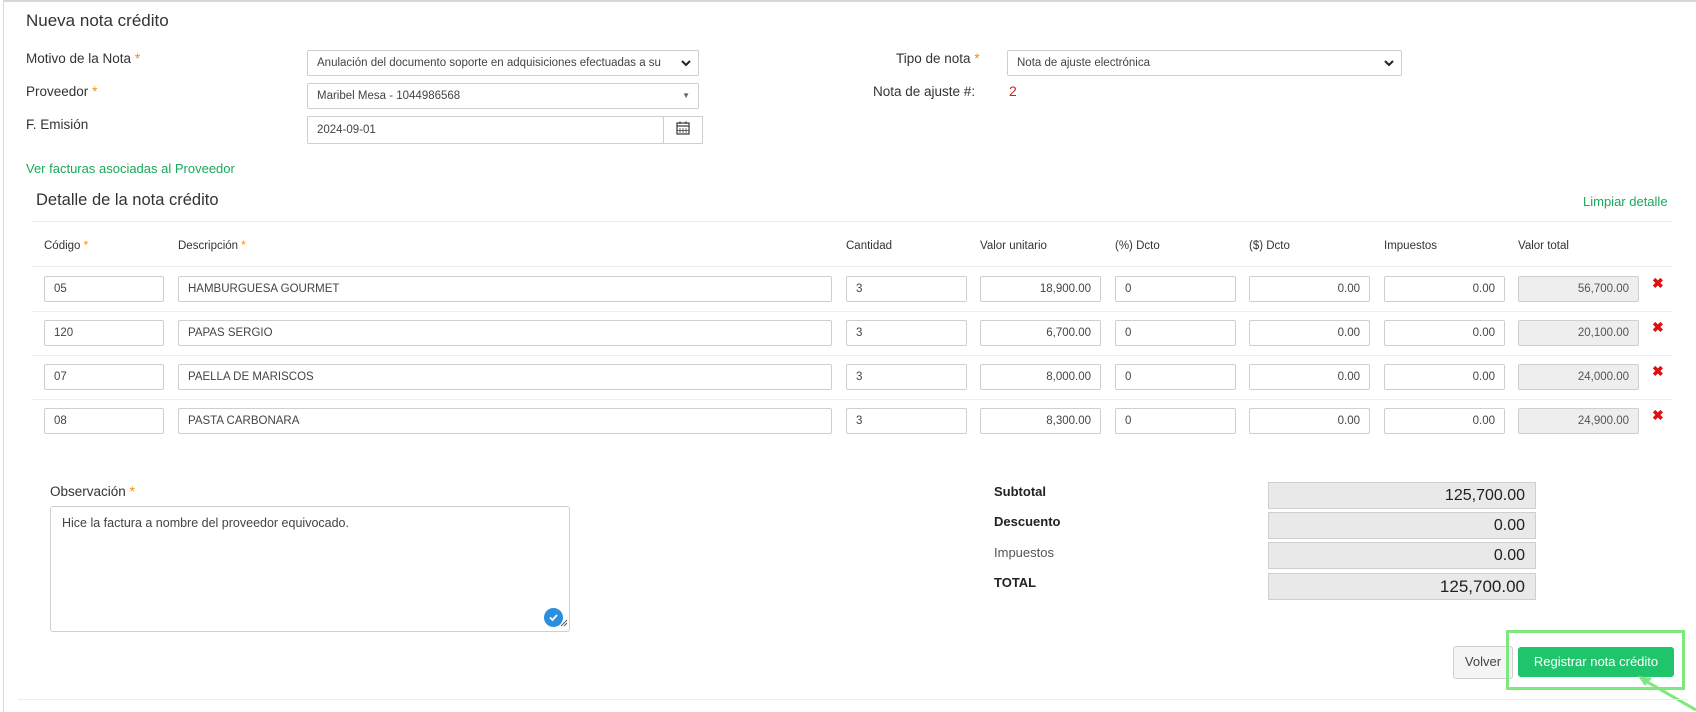 The width and height of the screenshot is (1696, 712). Describe the element at coordinates (1027, 521) in the screenshot. I see `descuento-label: Descuento` at that location.